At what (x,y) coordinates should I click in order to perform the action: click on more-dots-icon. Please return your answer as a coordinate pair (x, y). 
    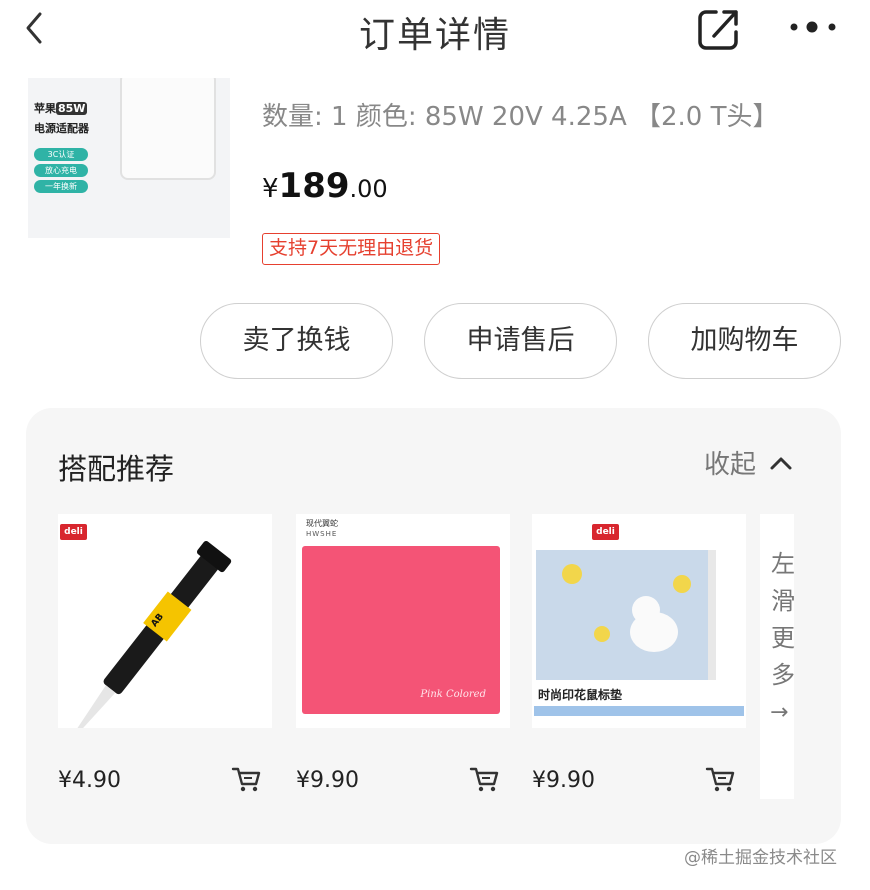
    Looking at the image, I should click on (814, 27).